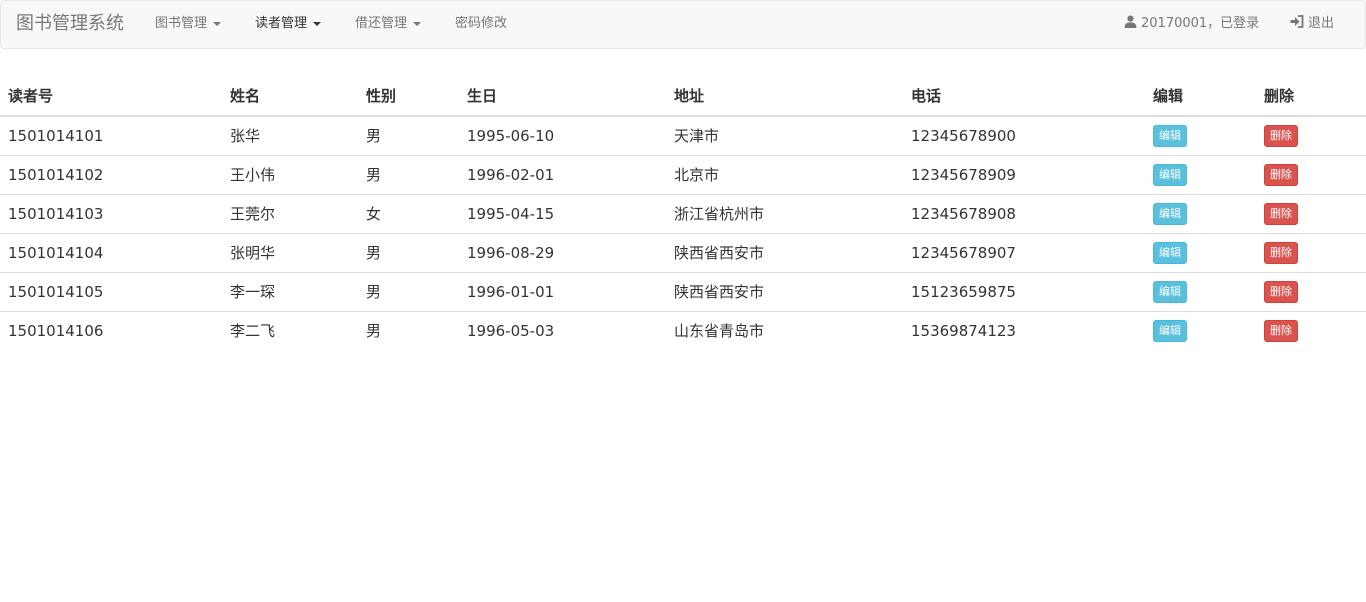  What do you see at coordinates (1200, 96) in the screenshot?
I see `header-edit: 编辑` at bounding box center [1200, 96].